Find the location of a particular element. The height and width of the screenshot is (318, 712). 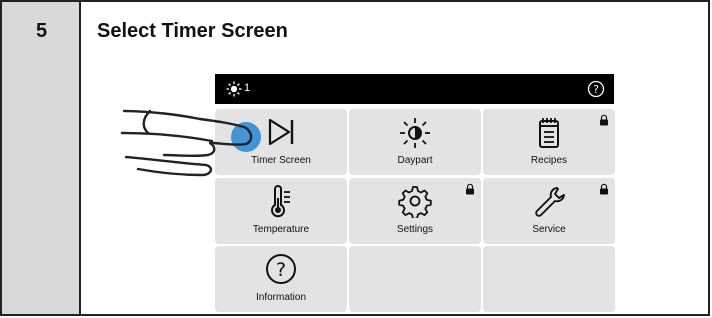

help-circle-icon: ? is located at coordinates (596, 89).